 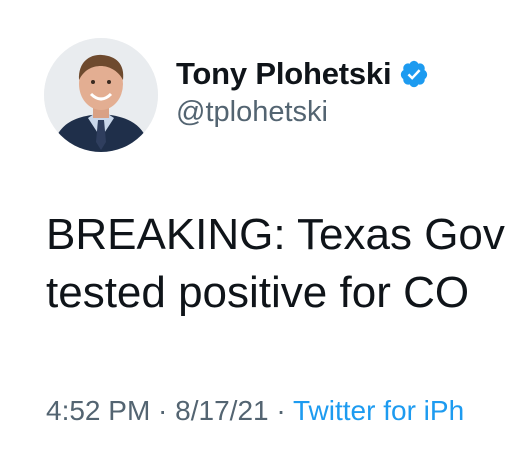 I want to click on display-name: Tony Plohetski, so click(x=284, y=74).